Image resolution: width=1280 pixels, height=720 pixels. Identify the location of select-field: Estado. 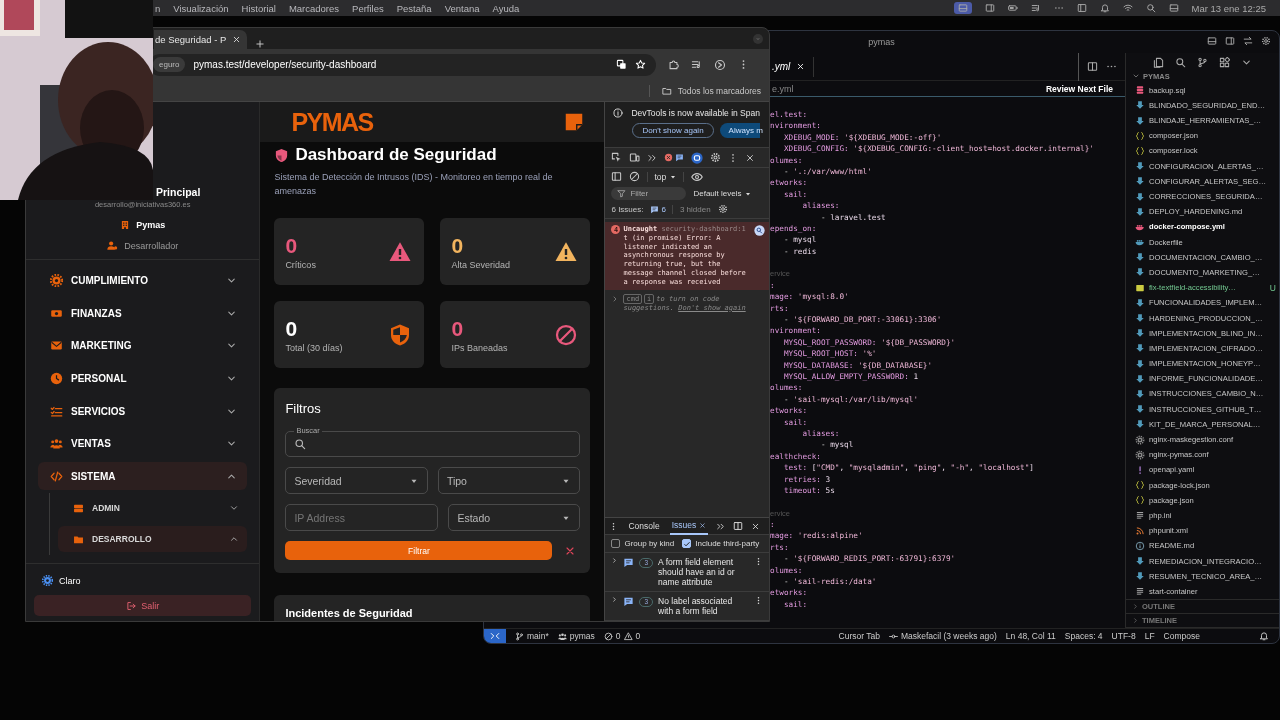
(514, 517).